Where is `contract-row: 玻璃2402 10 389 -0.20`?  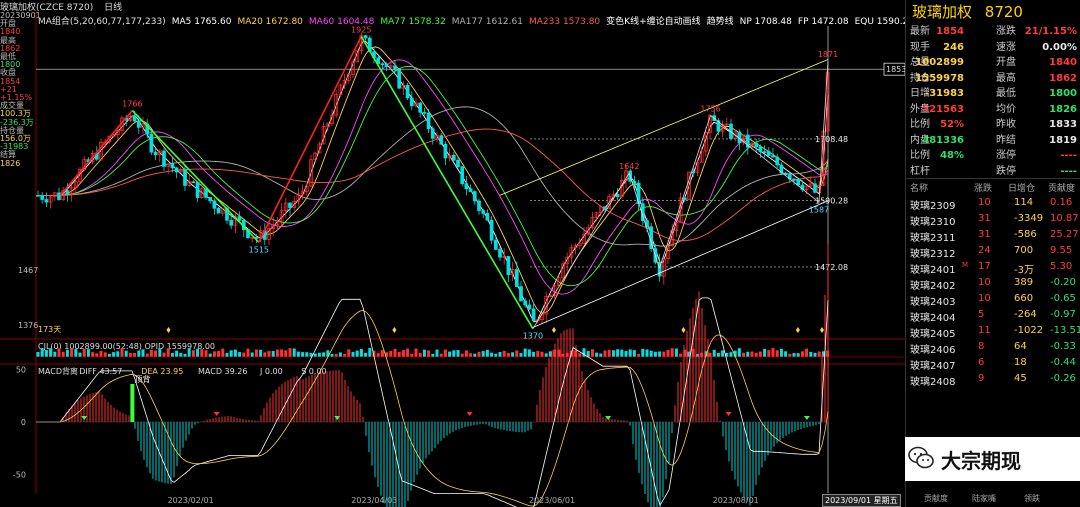
contract-row: 玻璃2402 10 389 -0.20 is located at coordinates (993, 283).